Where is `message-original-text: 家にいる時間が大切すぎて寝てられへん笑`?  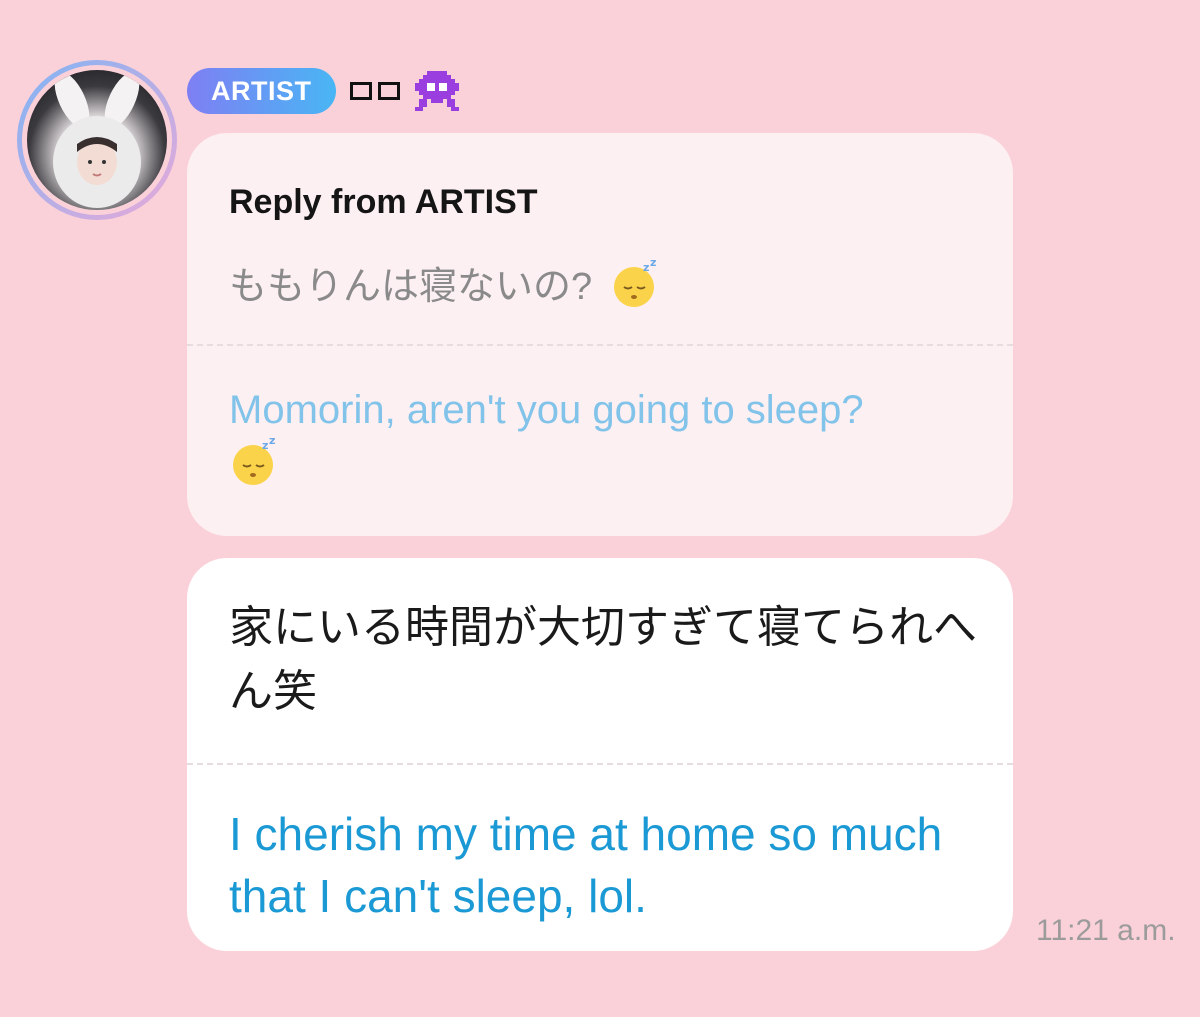 message-original-text: 家にいる時間が大切すぎて寝てられへん笑 is located at coordinates (603, 659).